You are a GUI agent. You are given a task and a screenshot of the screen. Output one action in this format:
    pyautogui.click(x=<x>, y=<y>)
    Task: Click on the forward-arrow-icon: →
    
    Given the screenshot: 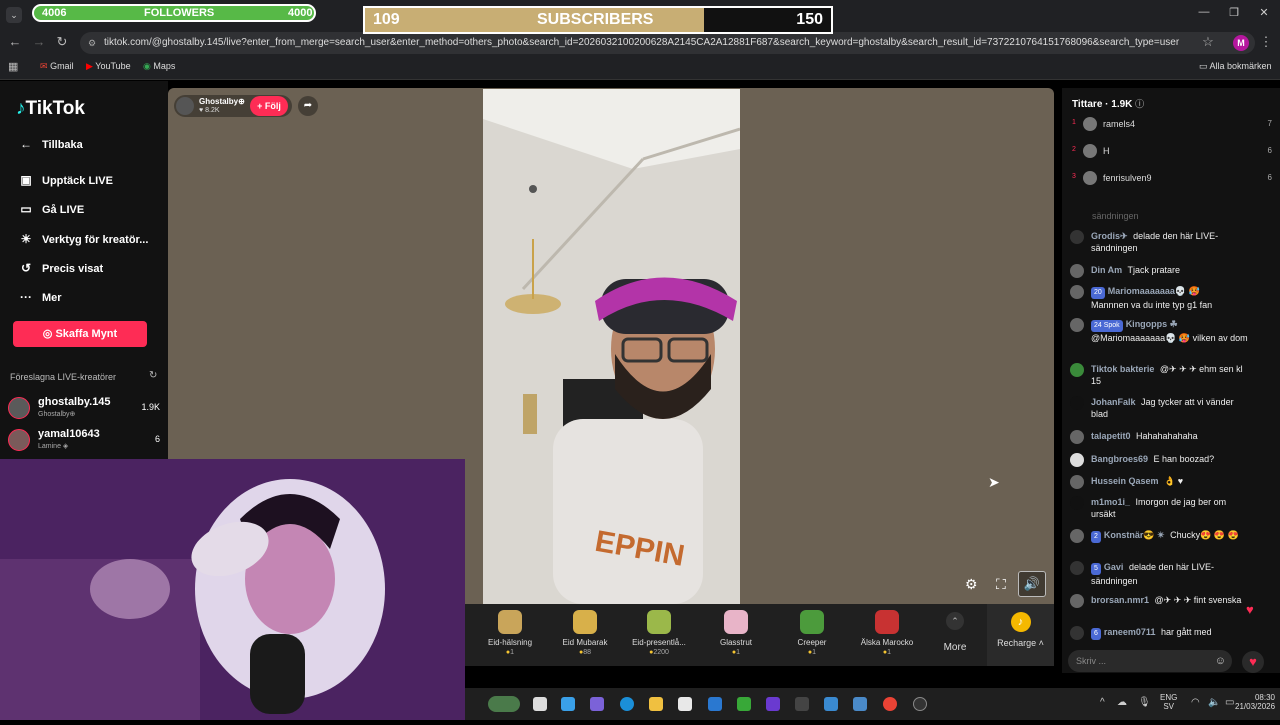 What is the action you would take?
    pyautogui.click(x=39, y=41)
    